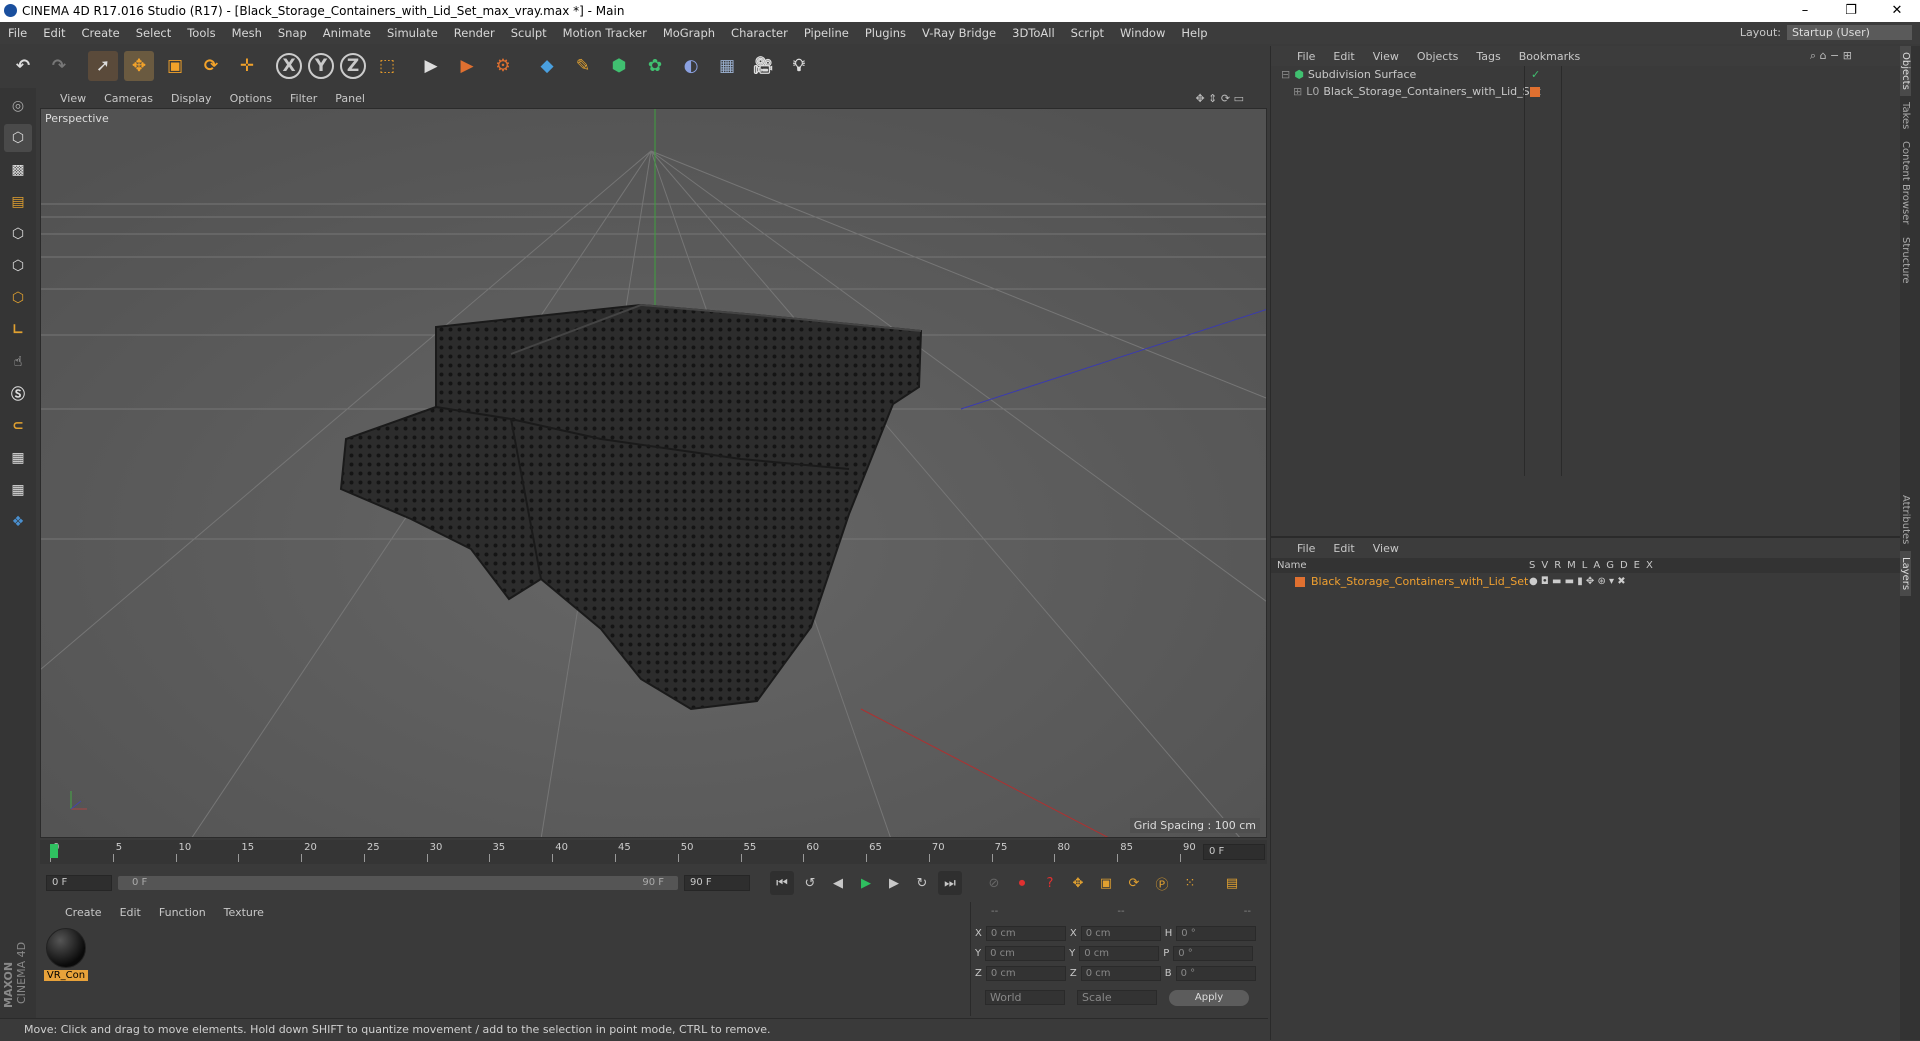 The image size is (1920, 1041). Describe the element at coordinates (1232, 883) in the screenshot. I see `timeline-window-icon: ▤` at that location.